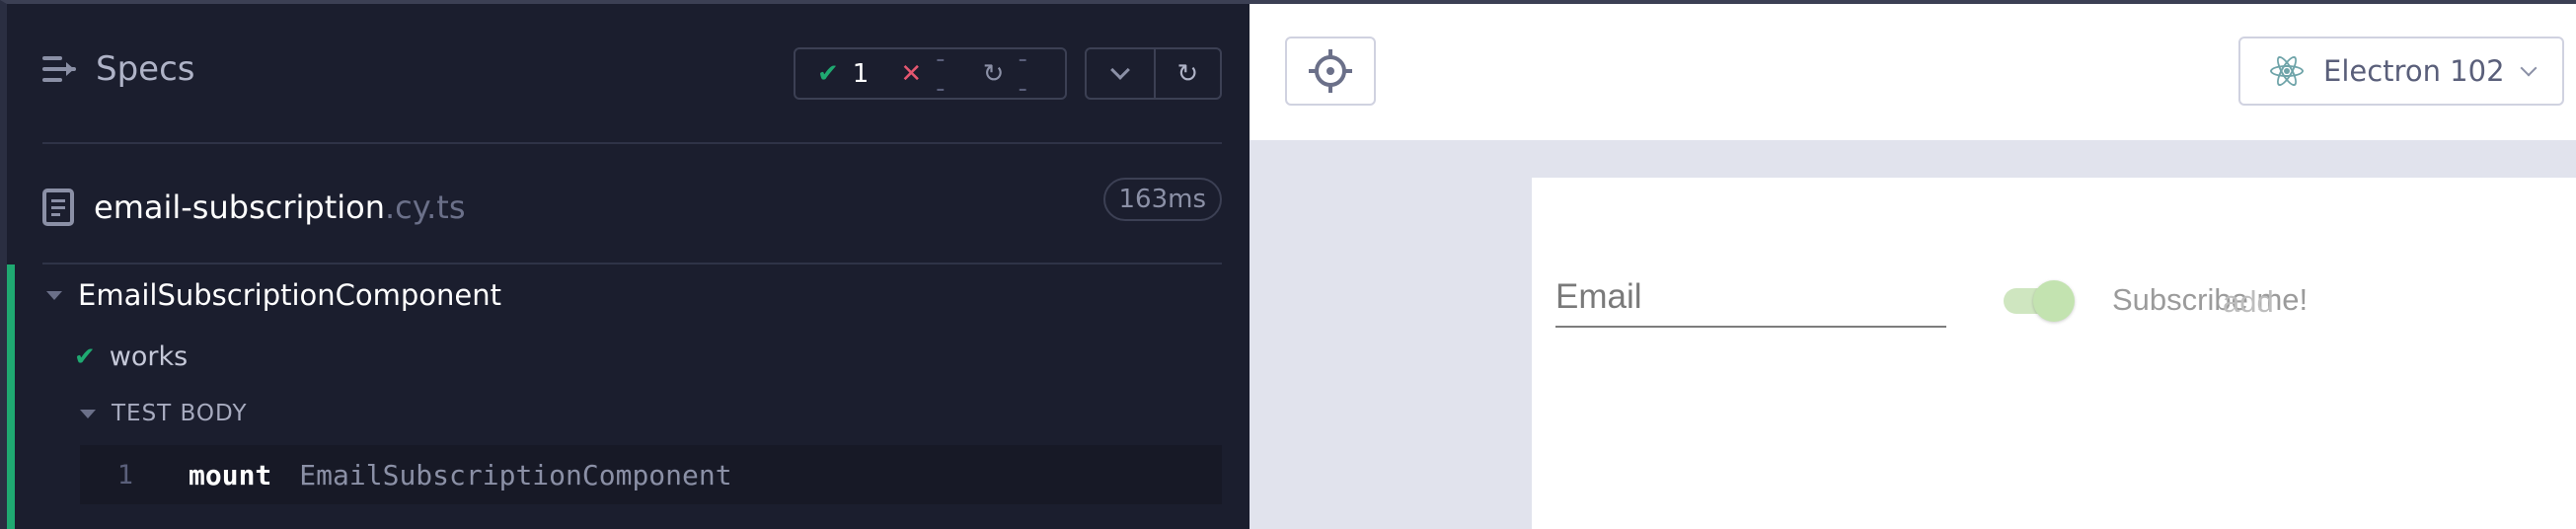  Describe the element at coordinates (145, 69) in the screenshot. I see `specs-title: Specs` at that location.